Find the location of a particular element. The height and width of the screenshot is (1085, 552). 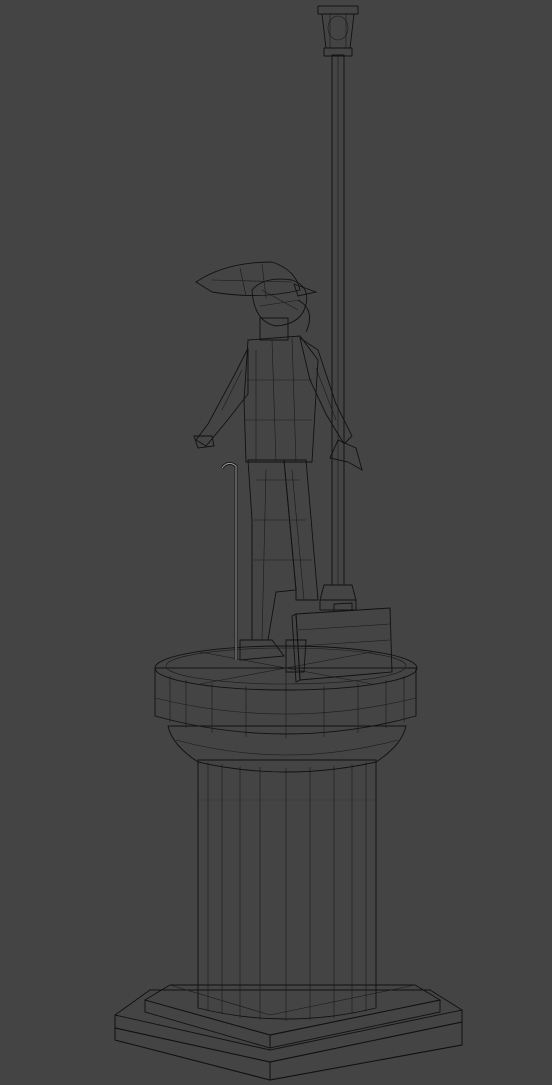

plinth-base is located at coordinates (288, 1032).